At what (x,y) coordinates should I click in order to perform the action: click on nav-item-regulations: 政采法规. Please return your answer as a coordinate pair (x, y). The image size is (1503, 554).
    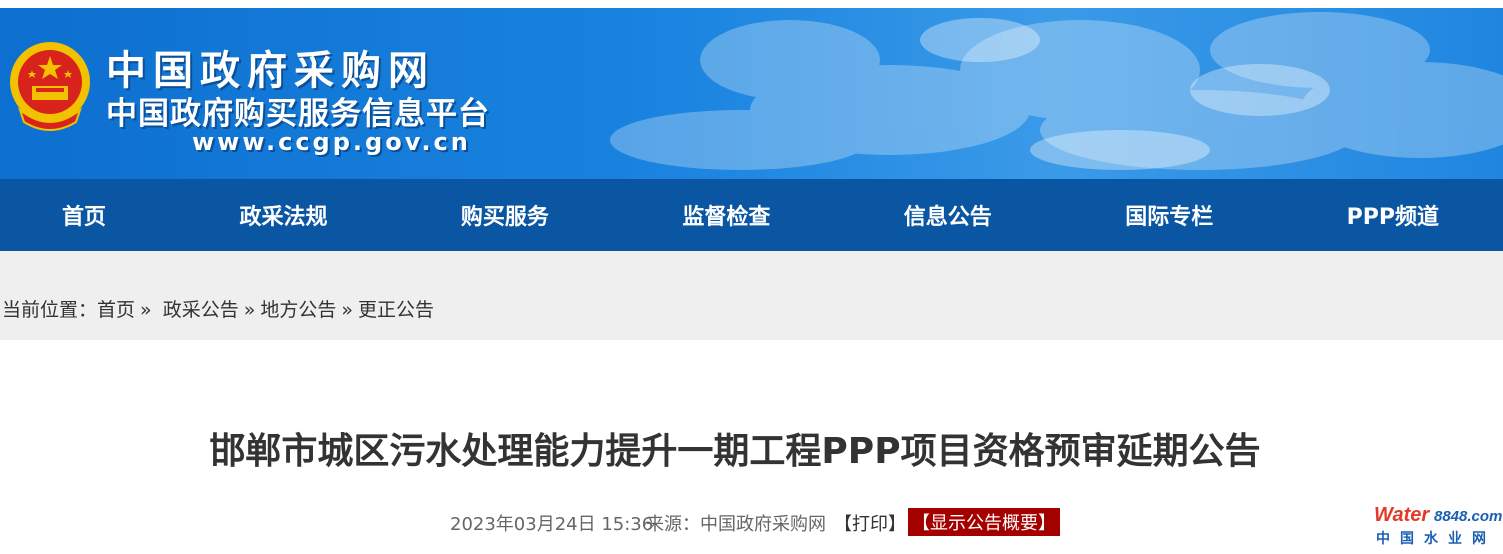
    Looking at the image, I should click on (283, 215).